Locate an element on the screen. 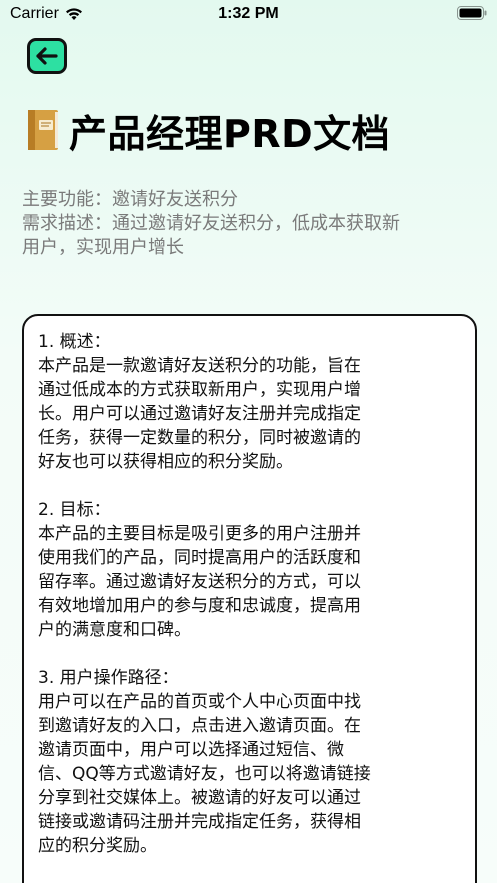 This screenshot has width=497, height=883. back-button is located at coordinates (47, 56).